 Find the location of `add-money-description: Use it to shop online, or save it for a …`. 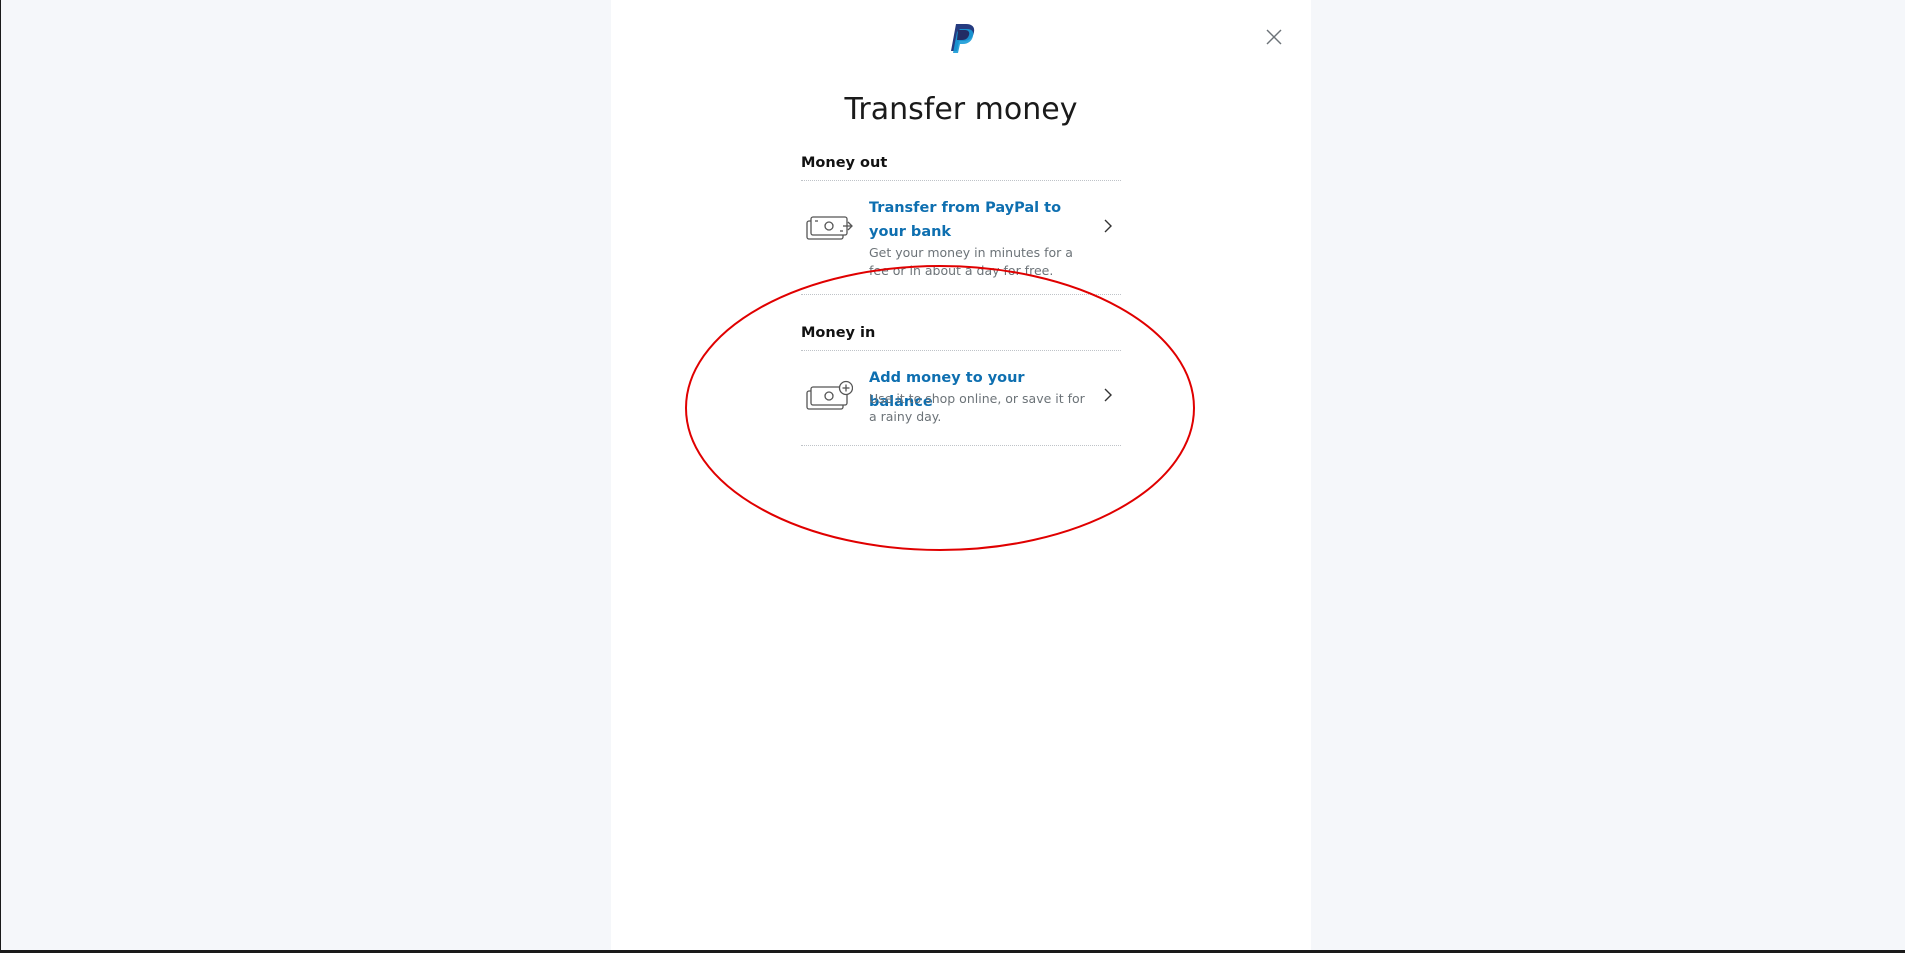

add-money-description: Use it to shop online, or save it for a … is located at coordinates (977, 407).